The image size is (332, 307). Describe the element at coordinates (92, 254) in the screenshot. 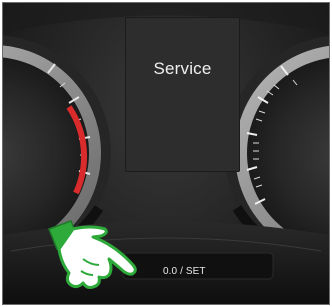

I see `hand-pointer-icon` at that location.